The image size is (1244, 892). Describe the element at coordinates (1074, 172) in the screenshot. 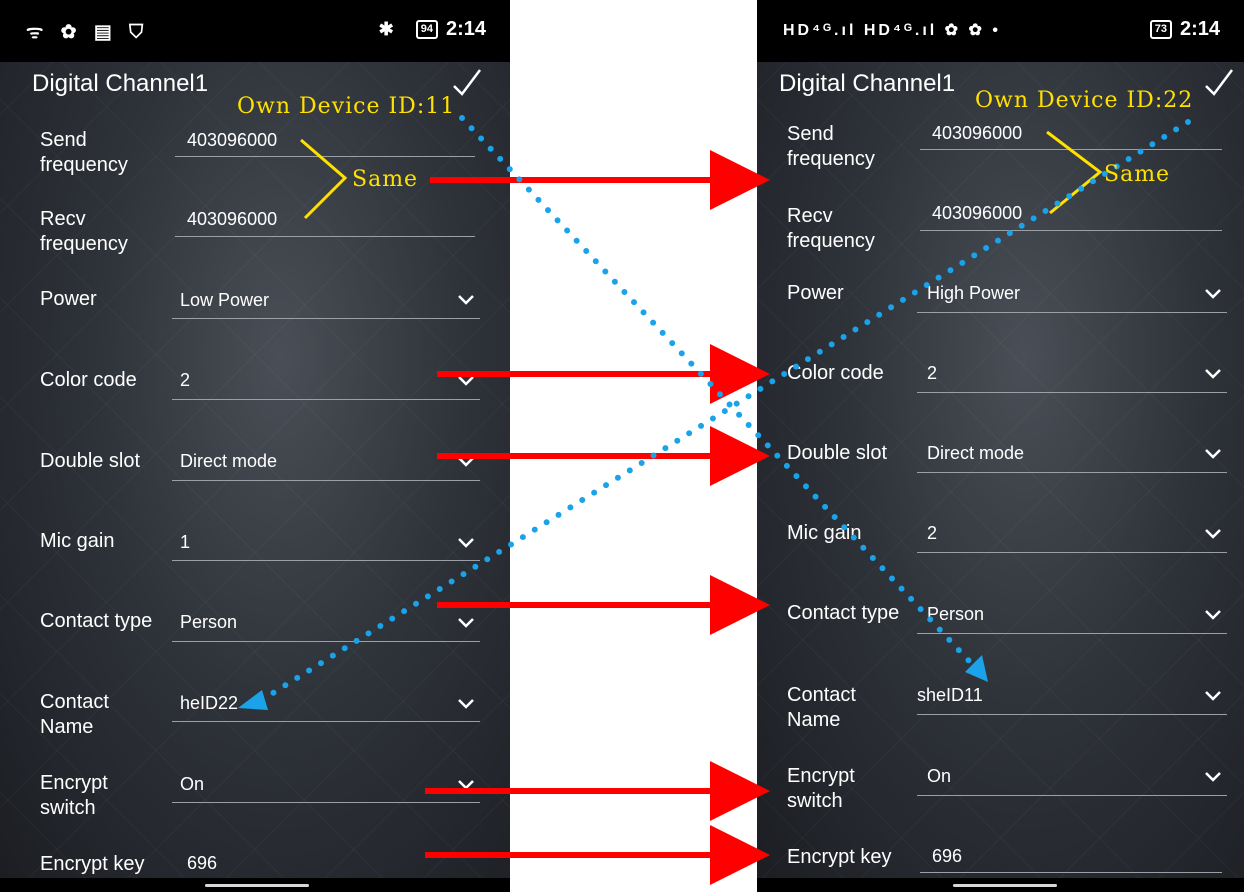

I see `same-bracket-right` at that location.